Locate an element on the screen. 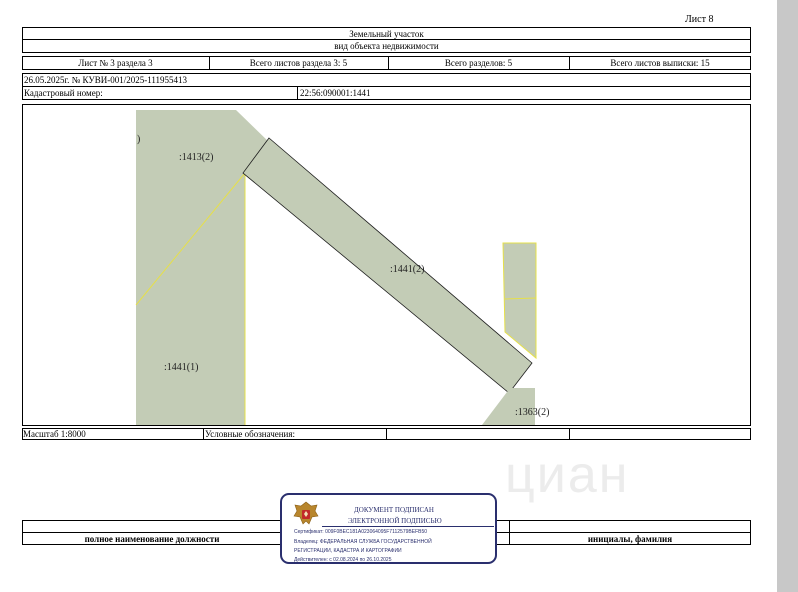 Image resolution: width=798 pixels, height=592 pixels. stamp-owner-line2: РЕГИСТРАЦИИ, КАДАСТРА И КАРТОГРАФИИ is located at coordinates (348, 551).